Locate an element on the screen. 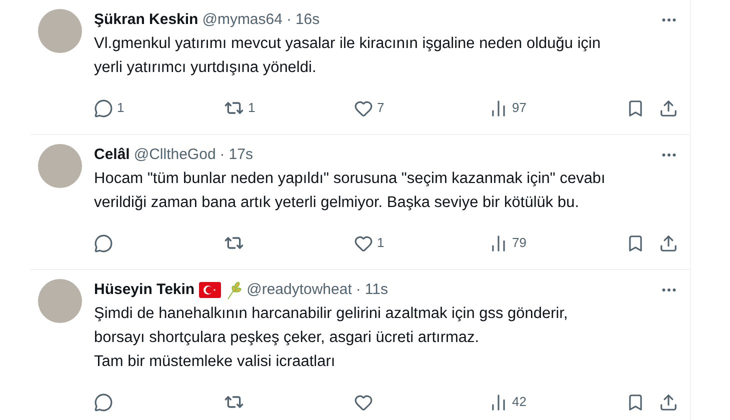 Image resolution: width=730 pixels, height=420 pixels. wheat-icon is located at coordinates (233, 290).